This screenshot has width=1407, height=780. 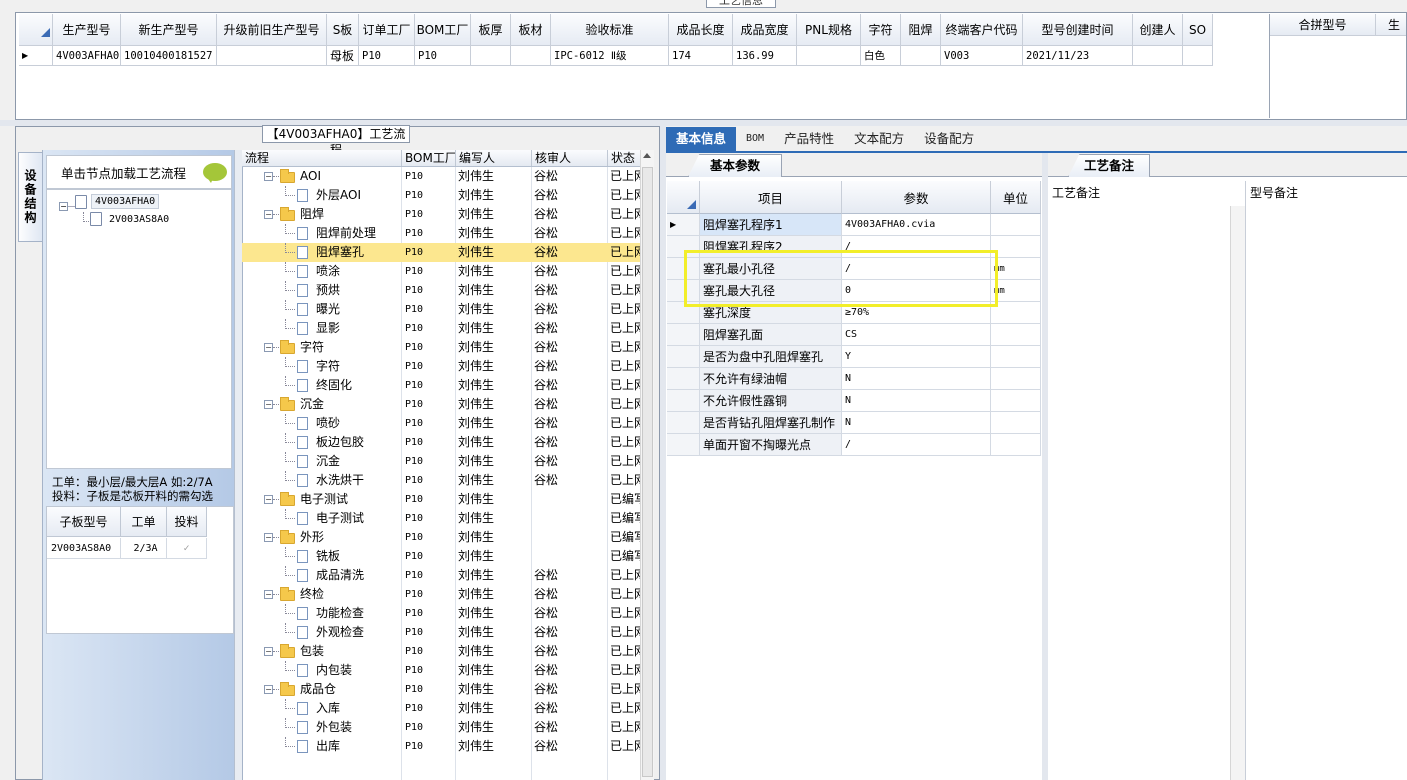 I want to click on feed-checkbox: ✓, so click(x=187, y=548).